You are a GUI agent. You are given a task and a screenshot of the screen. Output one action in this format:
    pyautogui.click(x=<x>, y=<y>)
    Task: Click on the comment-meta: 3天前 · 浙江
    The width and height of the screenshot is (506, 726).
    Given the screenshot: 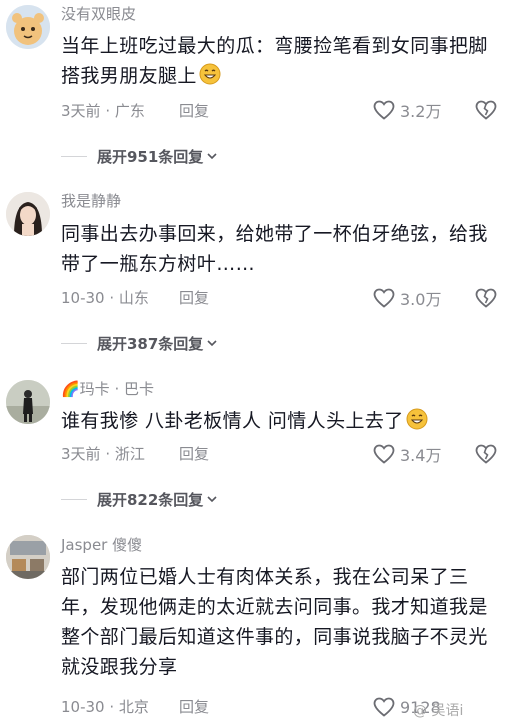 What is the action you would take?
    pyautogui.click(x=103, y=454)
    